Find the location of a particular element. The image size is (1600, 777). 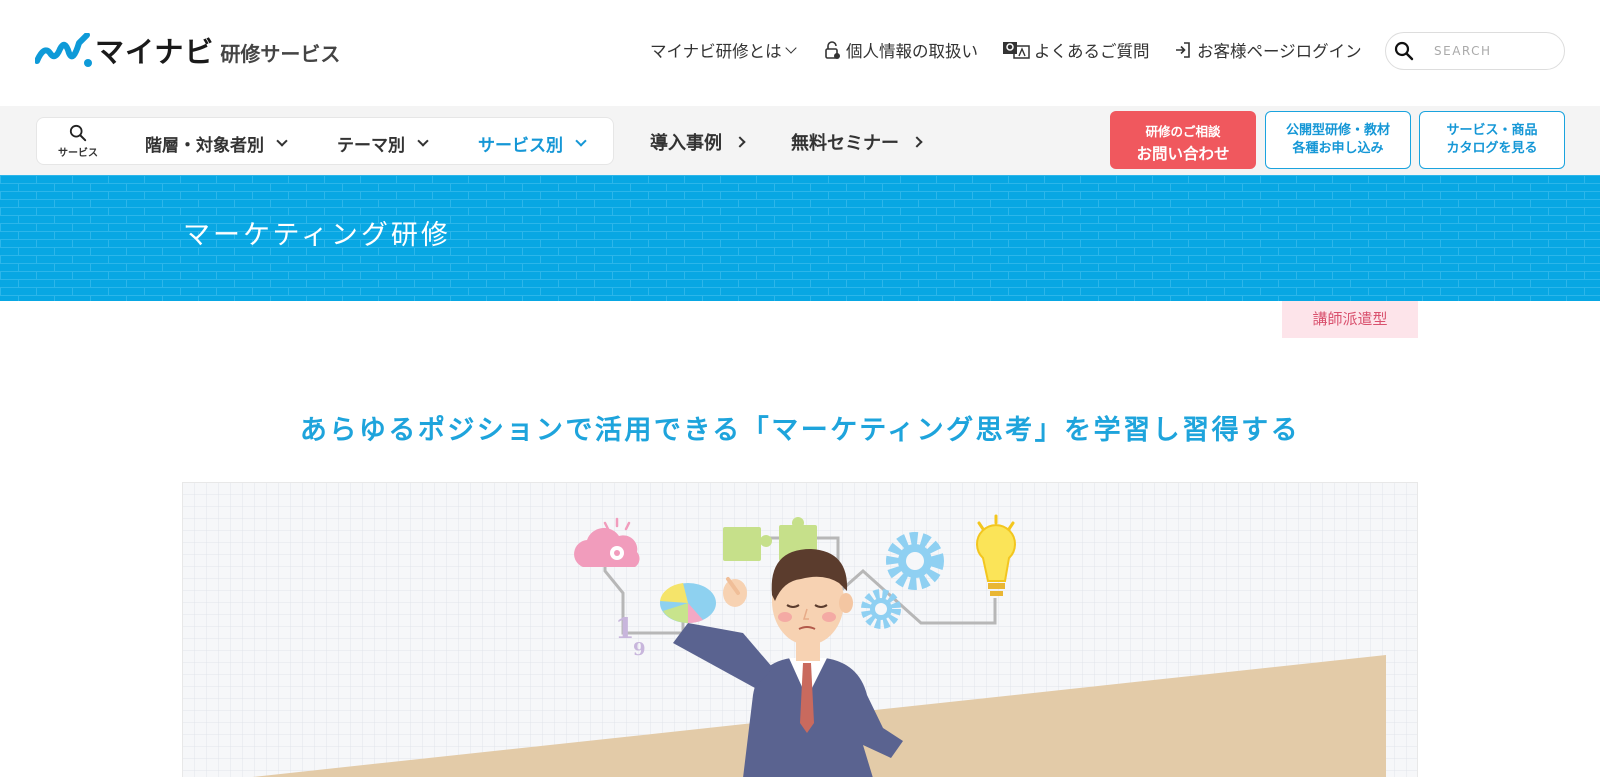

apply-button-line2: 各種お申し込み is located at coordinates (1338, 148).